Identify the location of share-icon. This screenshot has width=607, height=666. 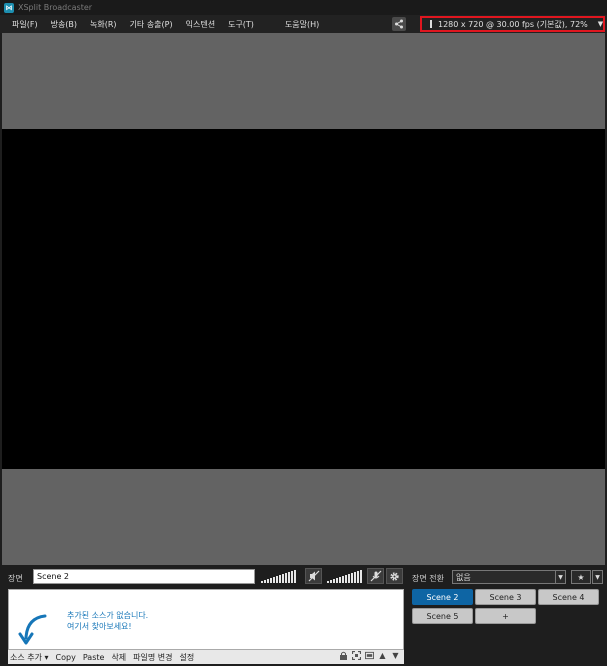
(399, 24).